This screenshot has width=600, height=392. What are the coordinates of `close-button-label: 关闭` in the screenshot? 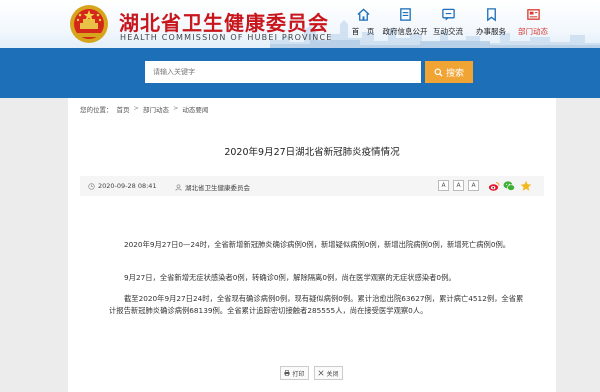 It's located at (332, 374).